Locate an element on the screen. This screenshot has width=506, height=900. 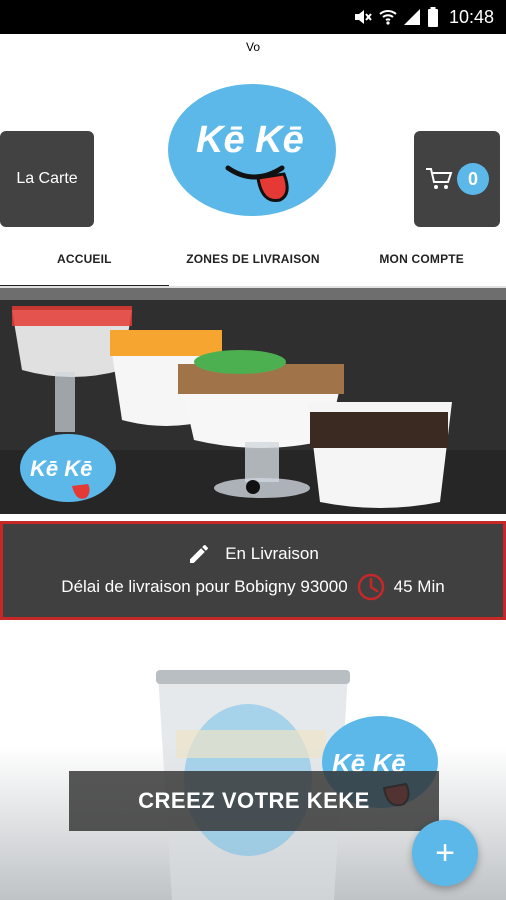
promo-label: CREEZ VOTRE KEKE is located at coordinates (254, 801).